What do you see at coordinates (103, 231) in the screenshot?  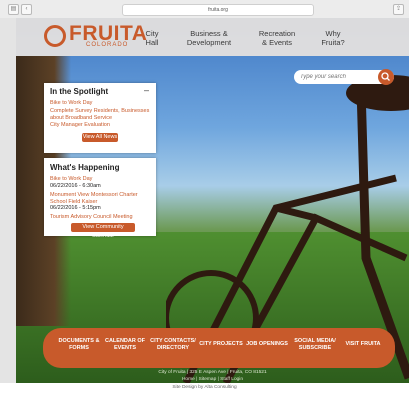 I see `view-community-calendar-button: View Community Calendar` at bounding box center [103, 231].